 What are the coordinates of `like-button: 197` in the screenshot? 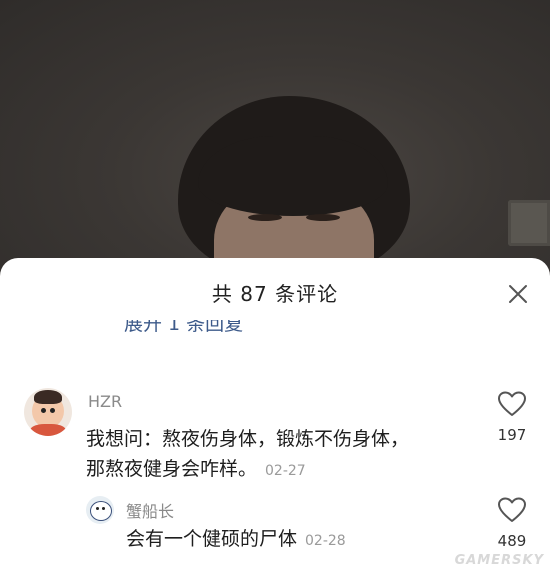 It's located at (512, 417).